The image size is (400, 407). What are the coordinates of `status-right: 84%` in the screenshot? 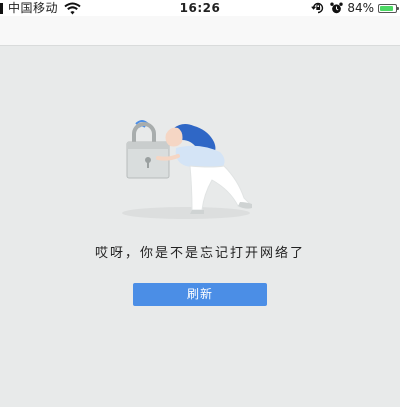 It's located at (355, 8).